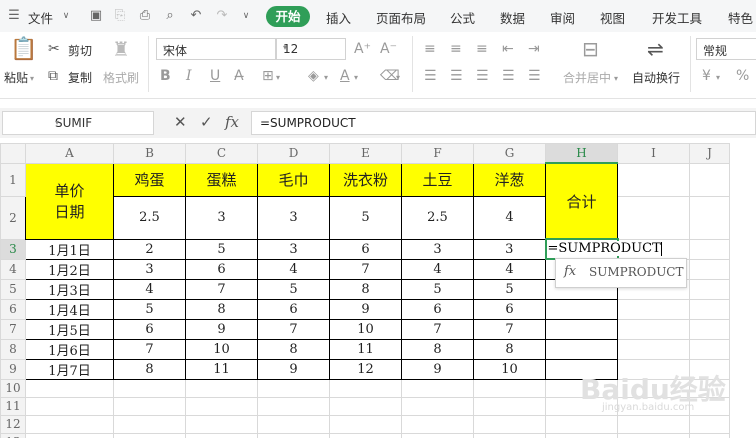 Image resolution: width=756 pixels, height=438 pixels. Describe the element at coordinates (508, 49) in the screenshot. I see `indent-decrease-icon: ⇤` at that location.